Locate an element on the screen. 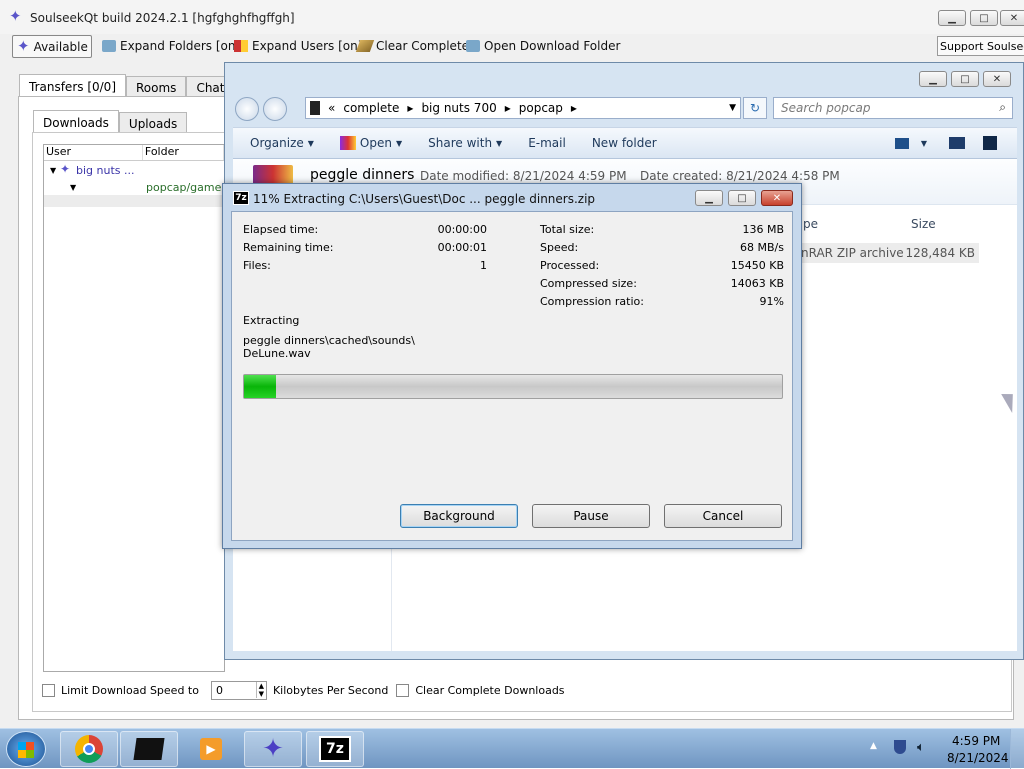 The width and height of the screenshot is (1024, 769). compression-ratio-label: Compression ratio: is located at coordinates (592, 301).